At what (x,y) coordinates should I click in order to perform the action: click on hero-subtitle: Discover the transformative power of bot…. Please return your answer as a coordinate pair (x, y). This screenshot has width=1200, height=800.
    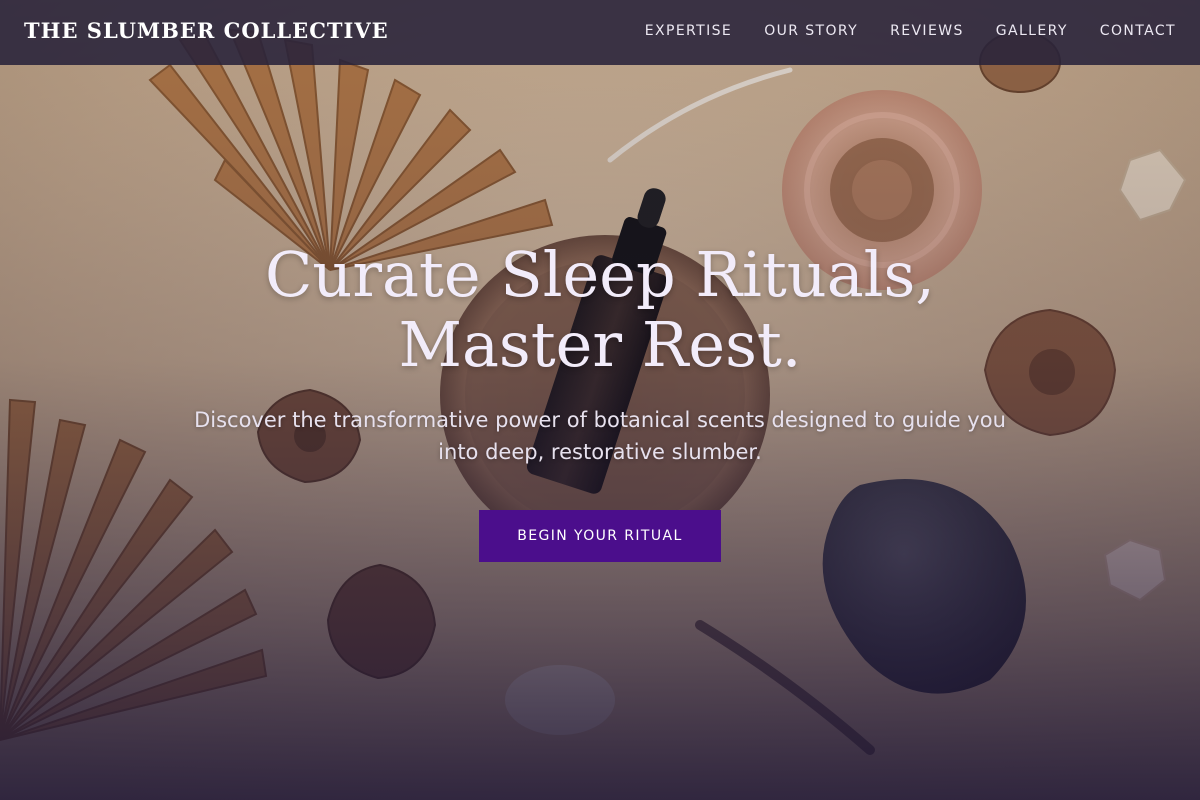
    Looking at the image, I should click on (600, 436).